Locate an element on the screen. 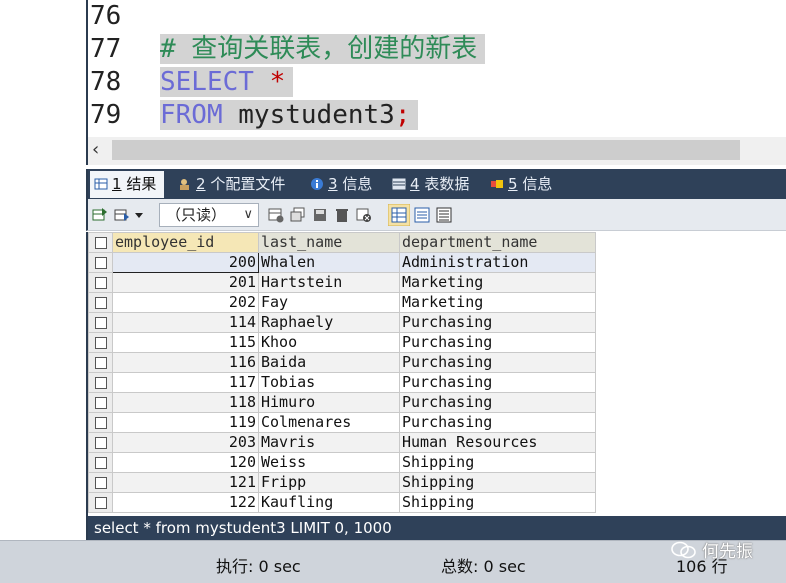 The height and width of the screenshot is (583, 786). cell-last-name: Fripp is located at coordinates (329, 482).